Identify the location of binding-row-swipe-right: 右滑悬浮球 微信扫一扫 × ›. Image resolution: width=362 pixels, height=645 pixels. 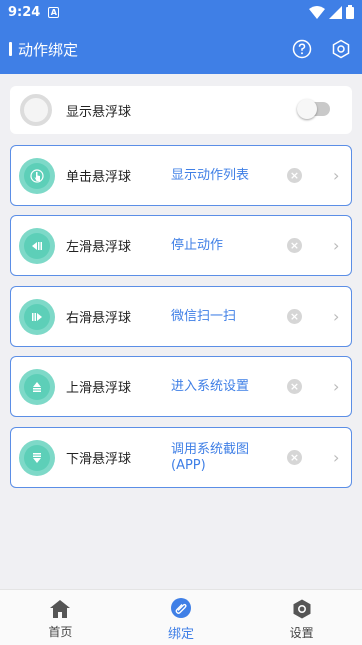
(181, 316).